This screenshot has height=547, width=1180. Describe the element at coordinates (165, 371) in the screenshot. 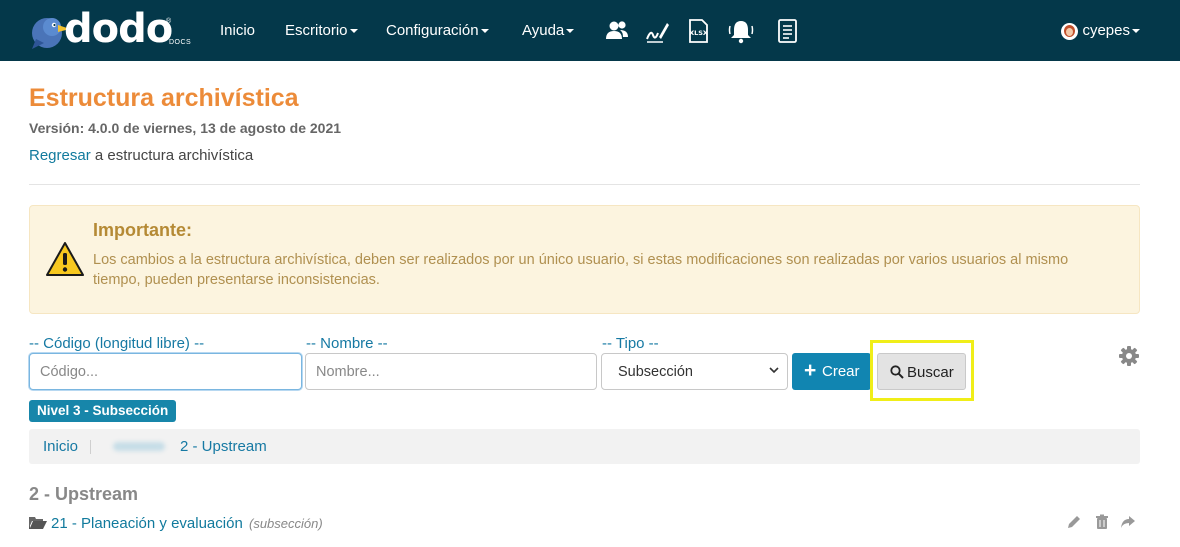

I see `code-input` at that location.